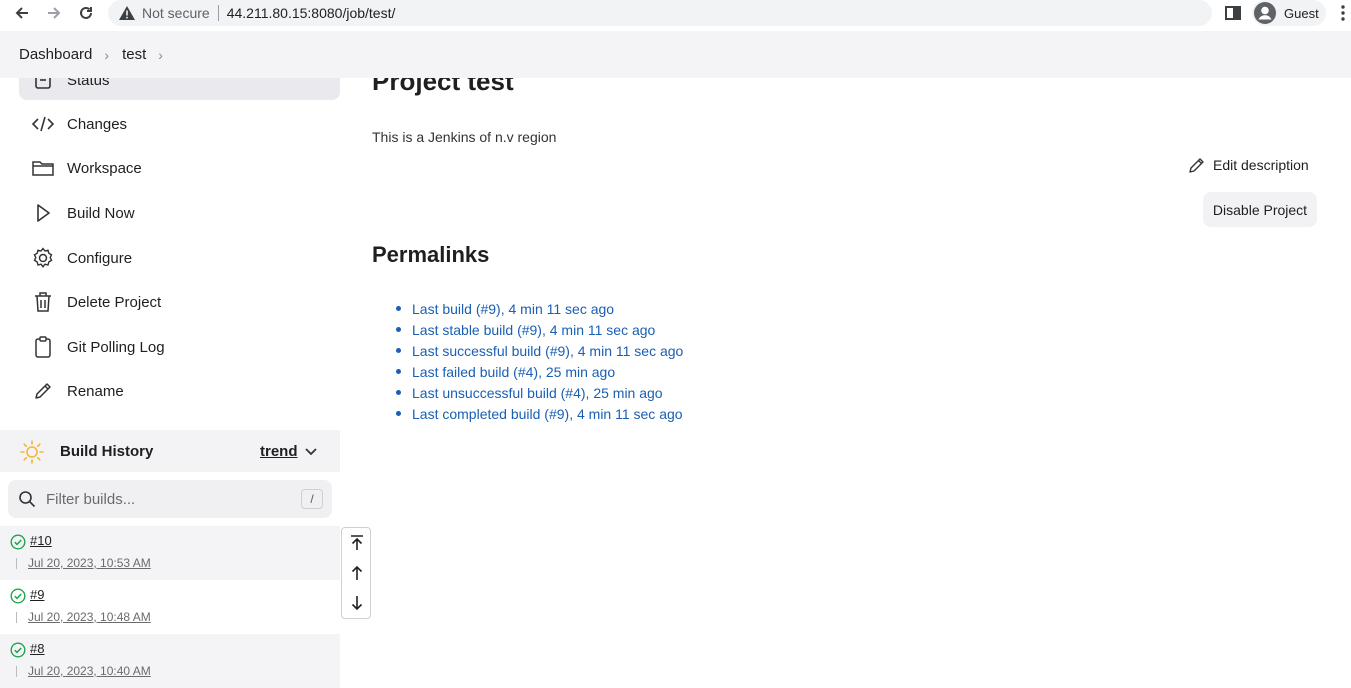 This screenshot has height=688, width=1351. I want to click on permalink-item: Last build (#9), 4 min 11 sec ago, so click(539, 308).